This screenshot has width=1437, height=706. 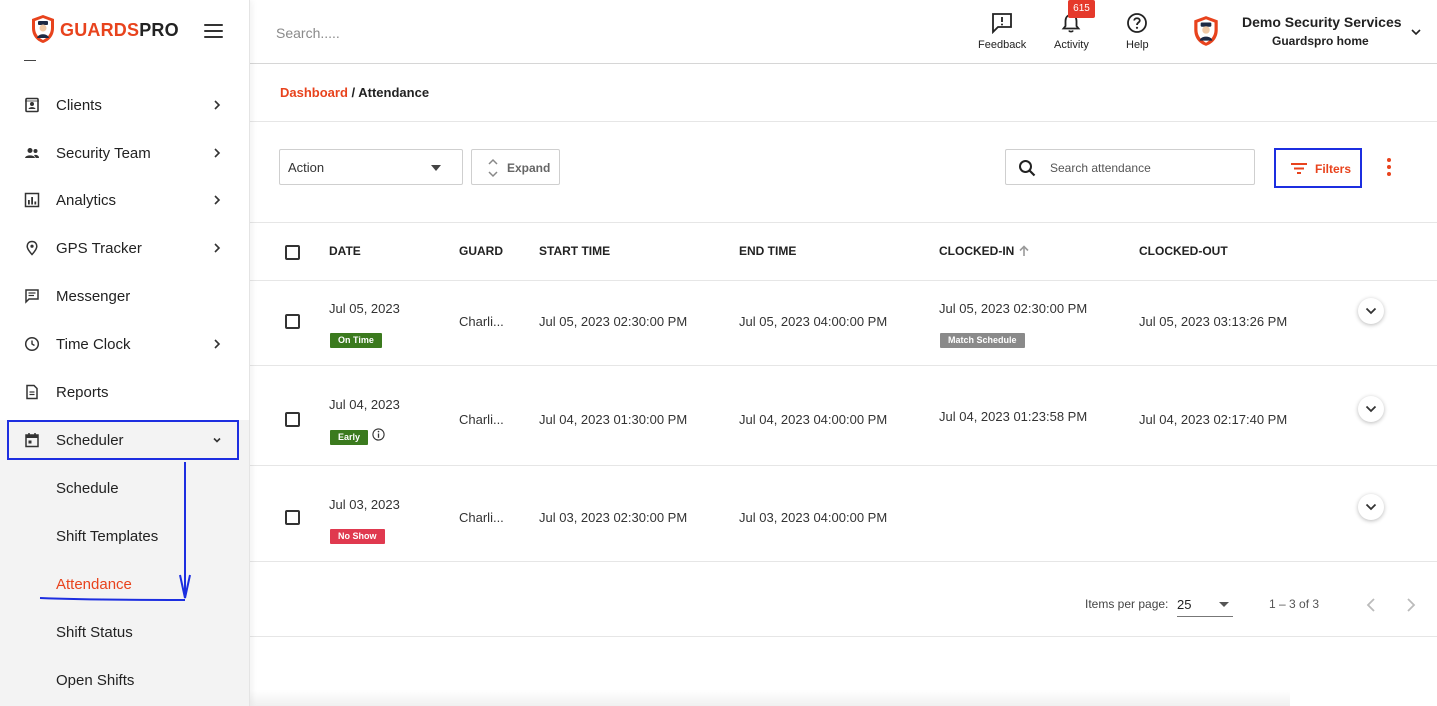 I want to click on sidebar-item-analytics: Analytics, so click(x=124, y=200).